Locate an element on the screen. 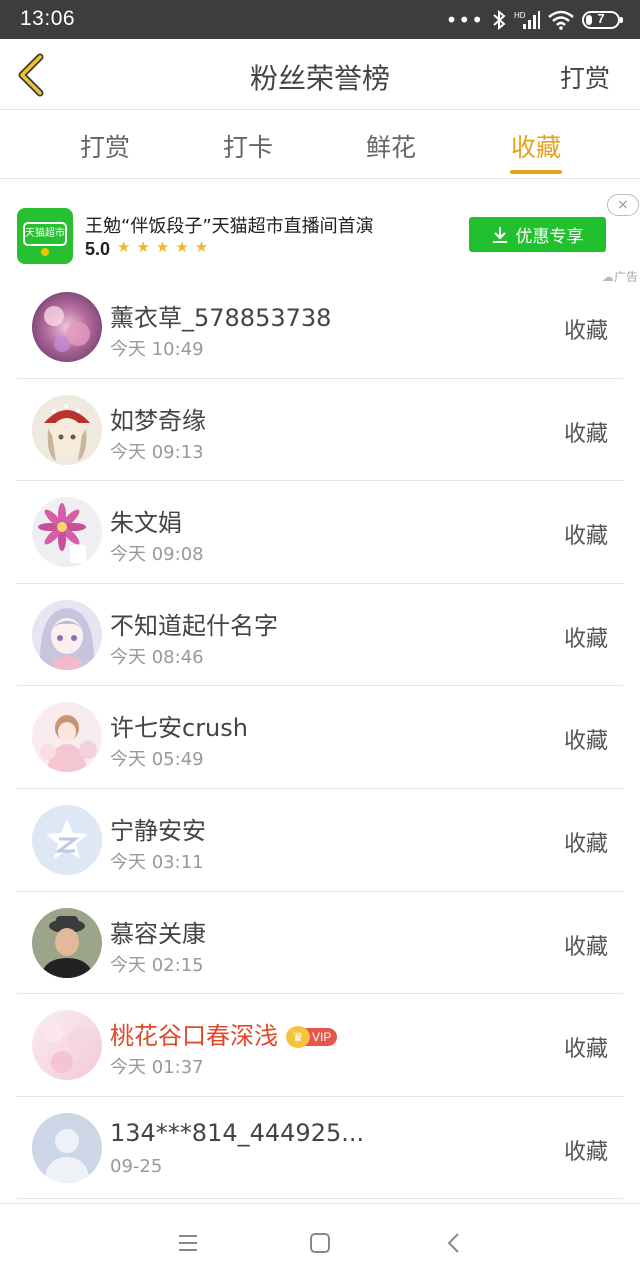 The width and height of the screenshot is (640, 1280). list-item: 朱文娟 今天 09:08 收藏 is located at coordinates (320, 532).